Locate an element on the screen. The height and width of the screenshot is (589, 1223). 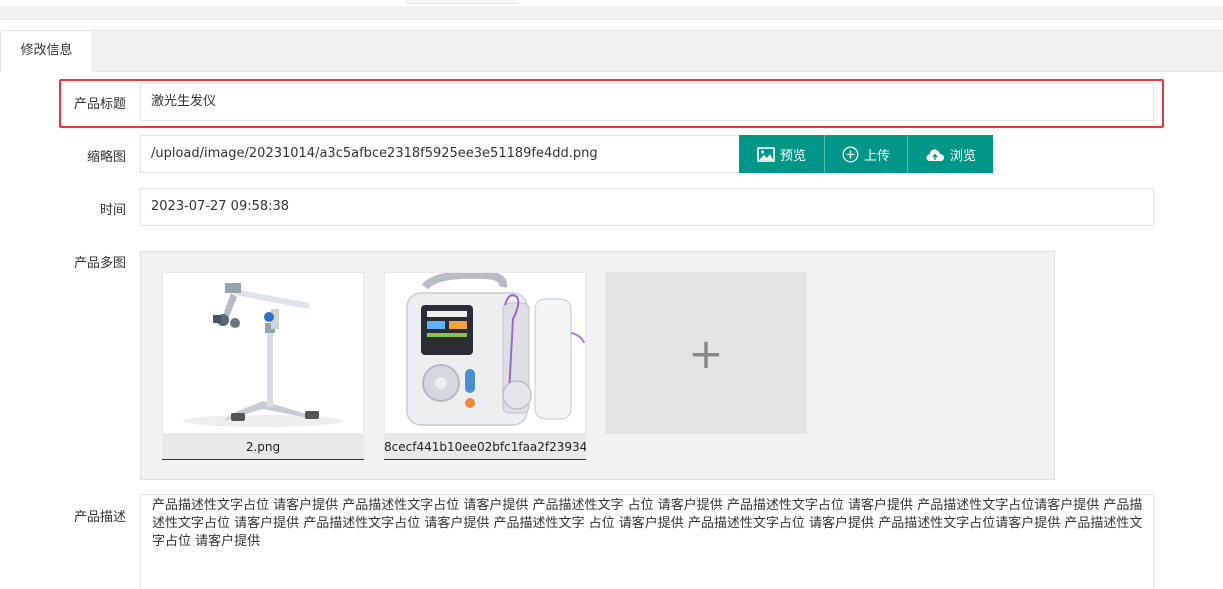
preview-button: 预览 is located at coordinates (782, 154).